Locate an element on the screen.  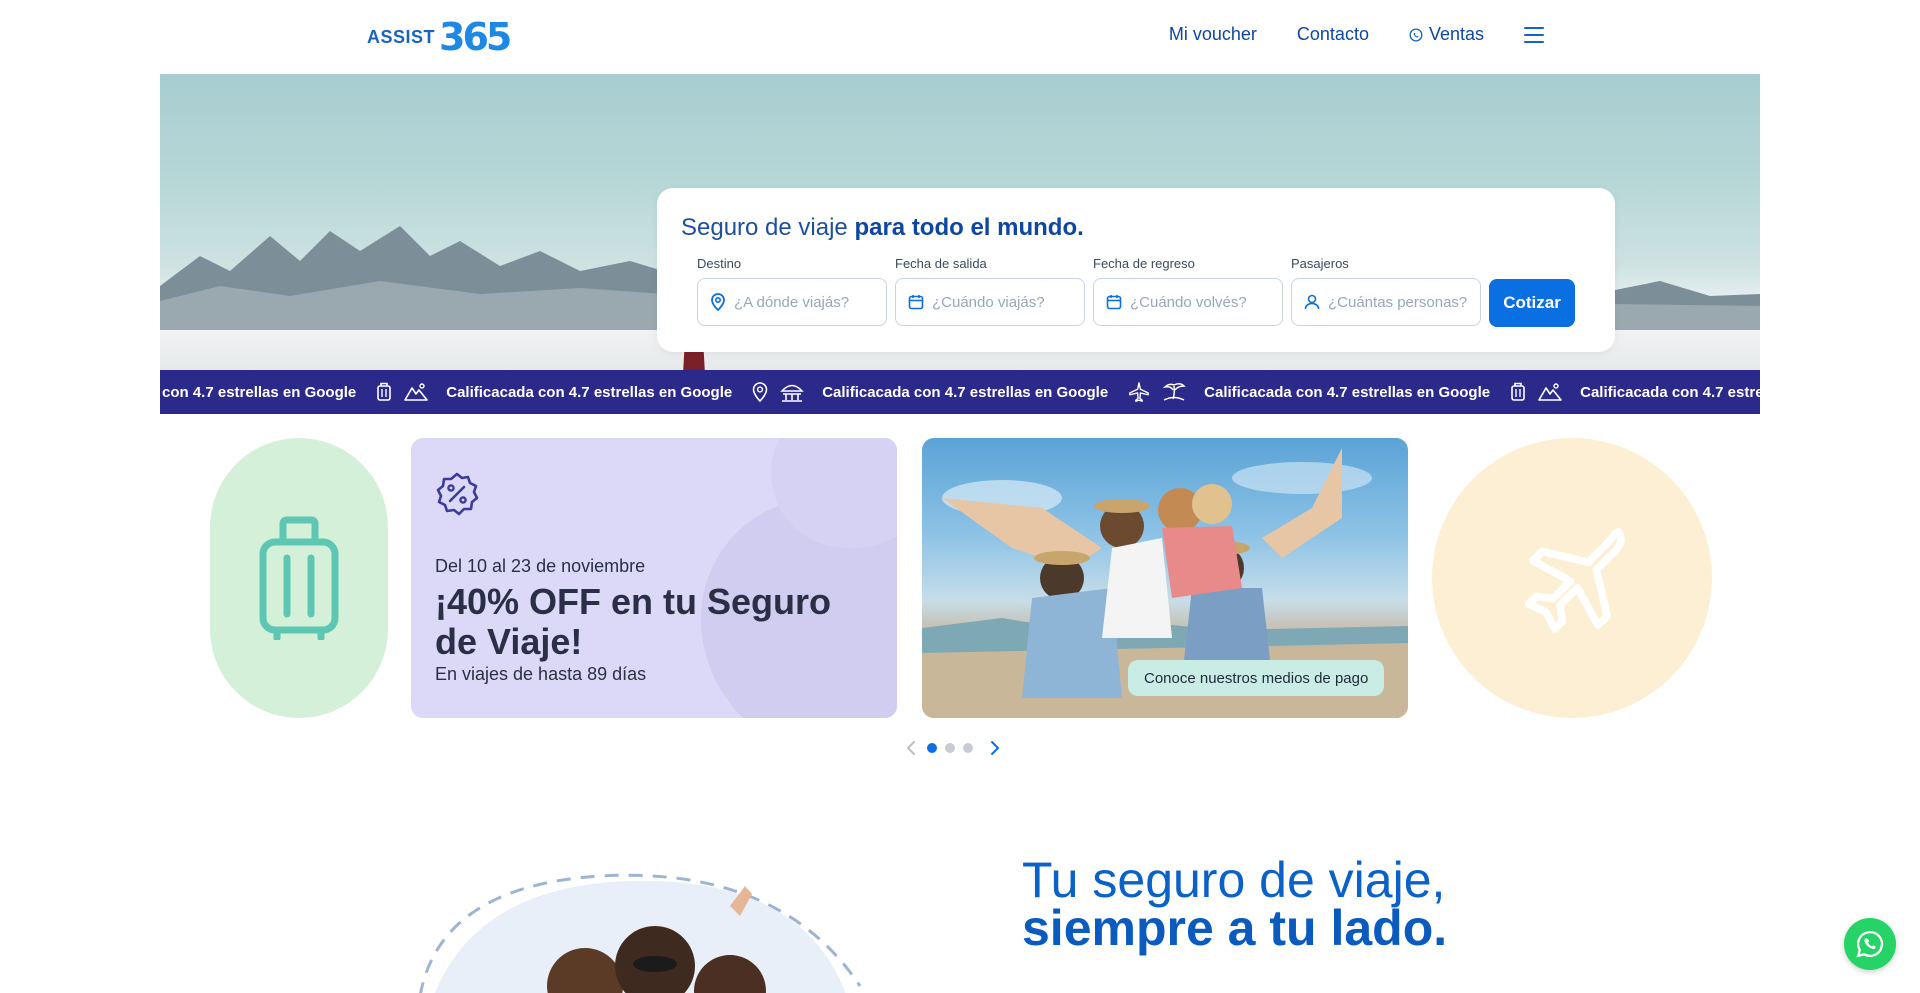
ribbon-partial-text: con 4.7 estrellas en Google is located at coordinates (259, 392).